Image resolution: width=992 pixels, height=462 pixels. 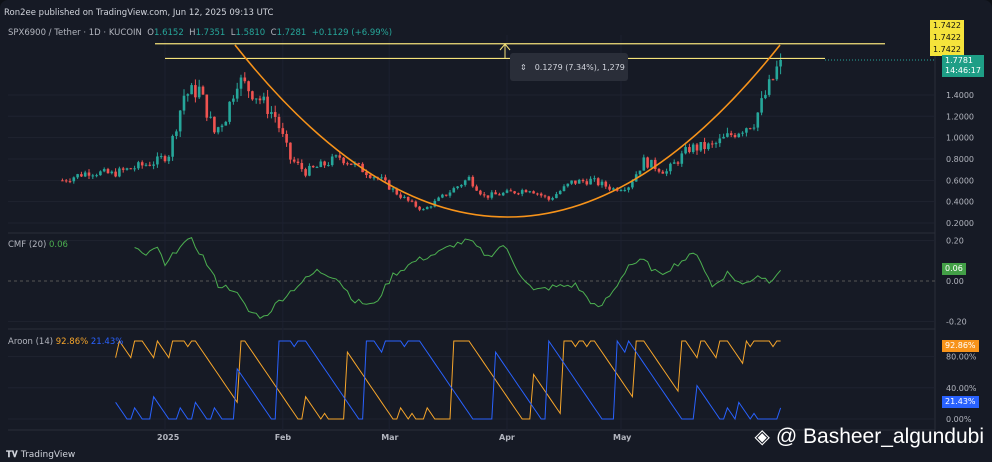 What do you see at coordinates (955, 241) in the screenshot?
I see `cmf-axis-label: 0.20` at bounding box center [955, 241].